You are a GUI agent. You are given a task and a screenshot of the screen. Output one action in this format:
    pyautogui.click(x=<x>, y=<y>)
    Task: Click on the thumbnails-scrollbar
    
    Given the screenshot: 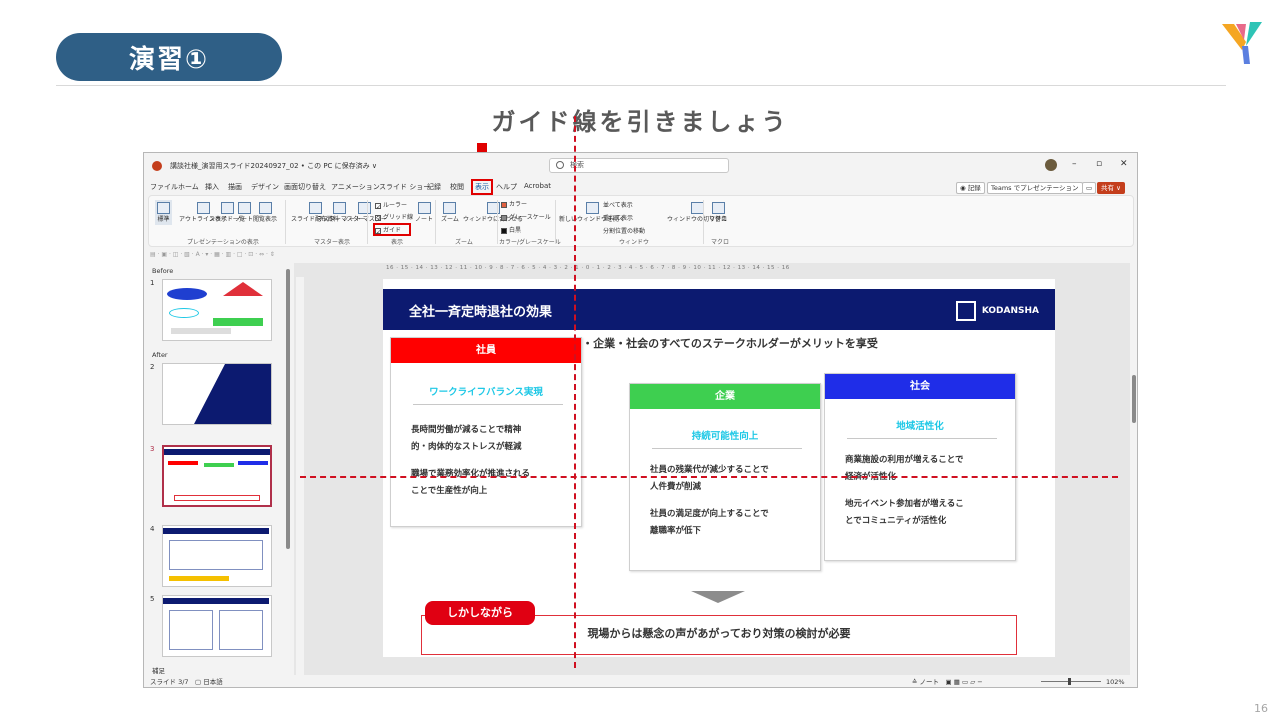 What is the action you would take?
    pyautogui.click(x=288, y=409)
    